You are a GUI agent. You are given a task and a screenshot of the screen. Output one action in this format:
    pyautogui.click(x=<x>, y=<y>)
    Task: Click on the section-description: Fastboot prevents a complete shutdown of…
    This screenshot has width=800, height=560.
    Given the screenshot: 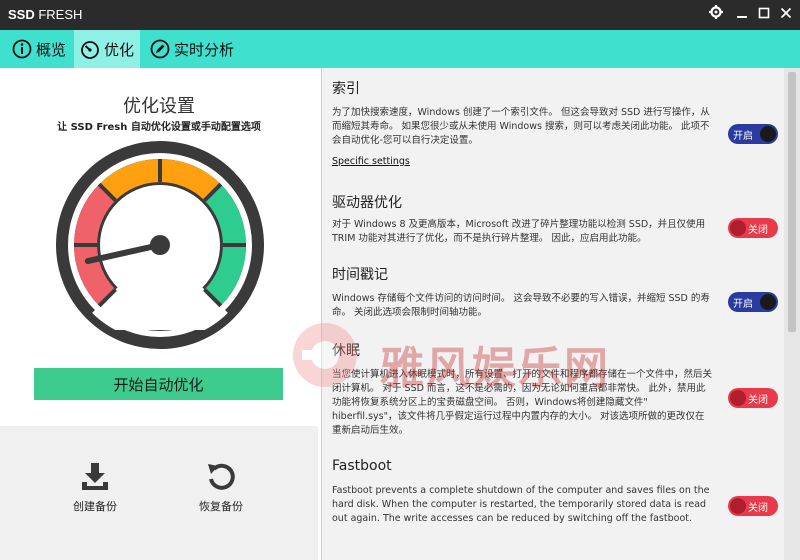 What is the action you would take?
    pyautogui.click(x=521, y=504)
    